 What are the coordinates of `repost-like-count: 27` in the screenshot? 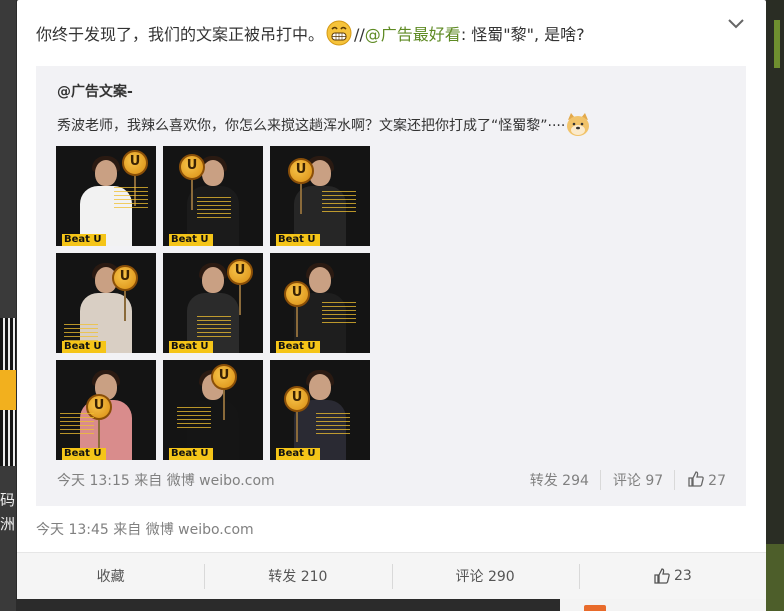 It's located at (717, 481).